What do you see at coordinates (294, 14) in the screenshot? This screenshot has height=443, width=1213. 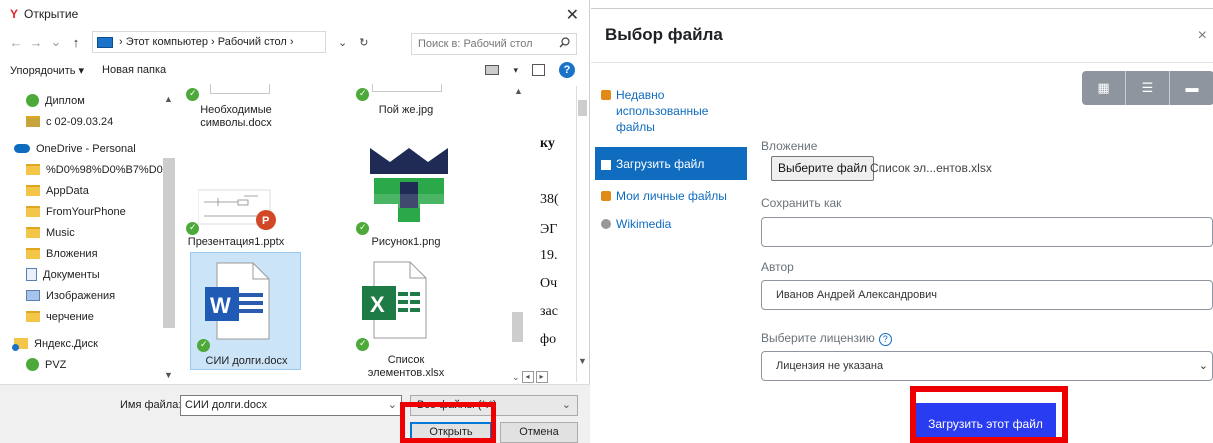 I see `dialog-titlebar: Y Открытие ✕` at bounding box center [294, 14].